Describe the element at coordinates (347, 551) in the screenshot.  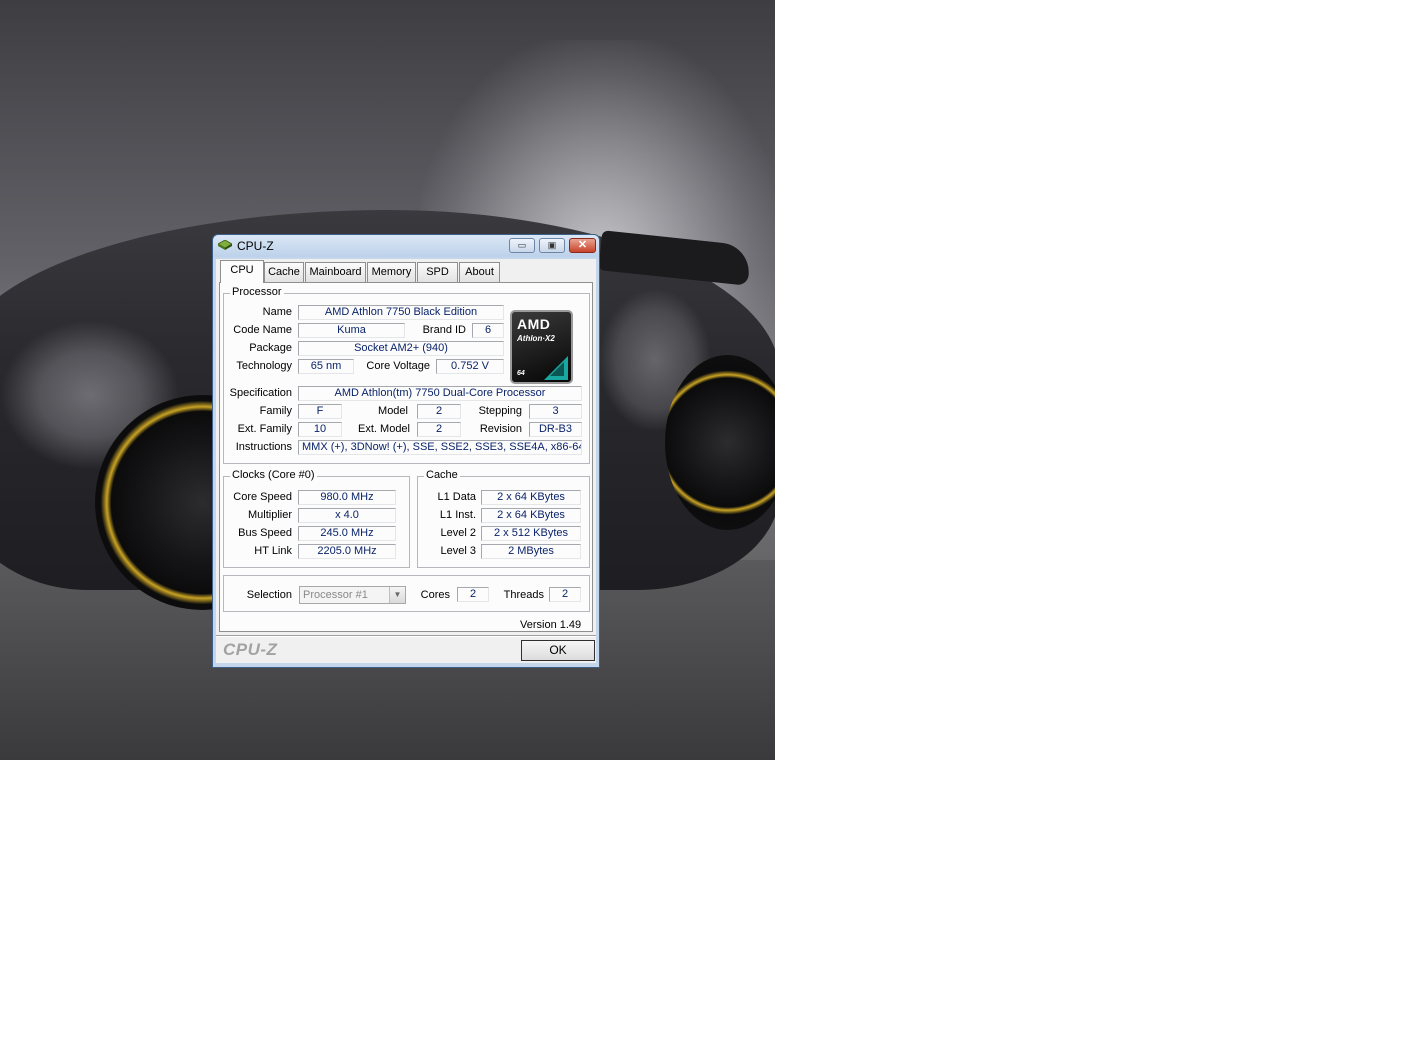
I see `ht-link-field: 2205.0 MHz` at that location.